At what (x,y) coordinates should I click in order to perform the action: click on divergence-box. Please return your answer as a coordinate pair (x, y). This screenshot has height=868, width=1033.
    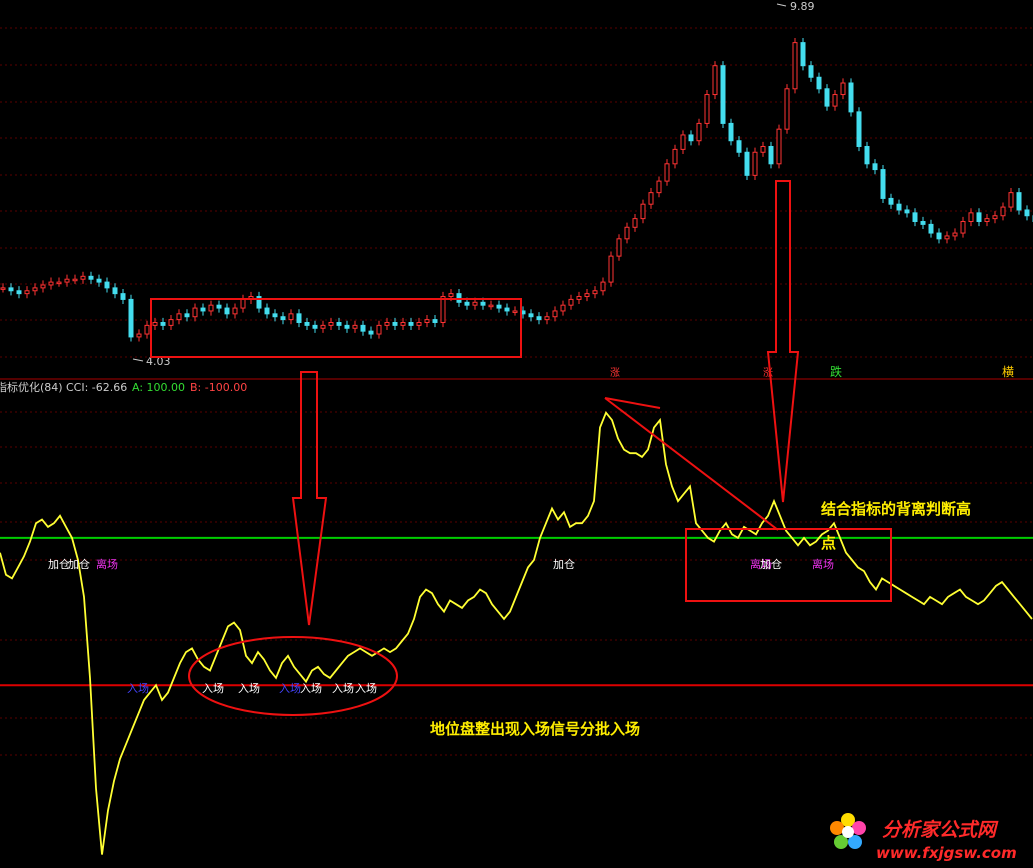
    Looking at the image, I should click on (788, 565).